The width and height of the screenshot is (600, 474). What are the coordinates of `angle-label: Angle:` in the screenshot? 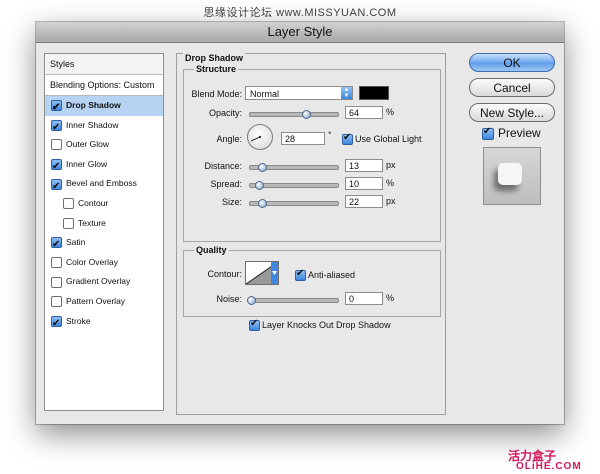 It's located at (229, 139).